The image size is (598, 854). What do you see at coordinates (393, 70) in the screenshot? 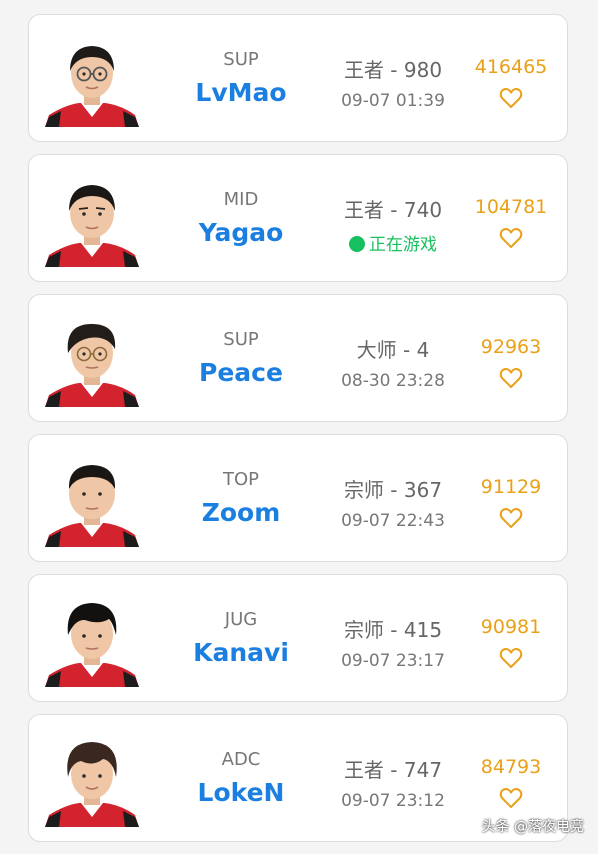
I see `player-rank: 王者 - 980` at bounding box center [393, 70].